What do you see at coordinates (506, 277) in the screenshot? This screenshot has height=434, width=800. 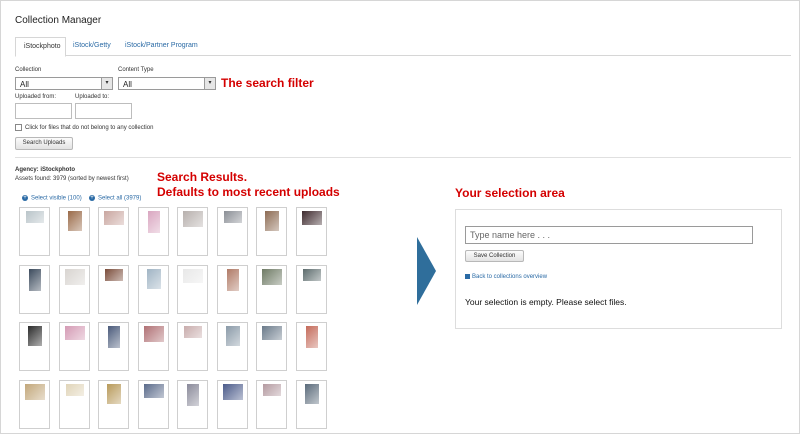 I see `back-to-collections-link: Back to collections overview` at bounding box center [506, 277].